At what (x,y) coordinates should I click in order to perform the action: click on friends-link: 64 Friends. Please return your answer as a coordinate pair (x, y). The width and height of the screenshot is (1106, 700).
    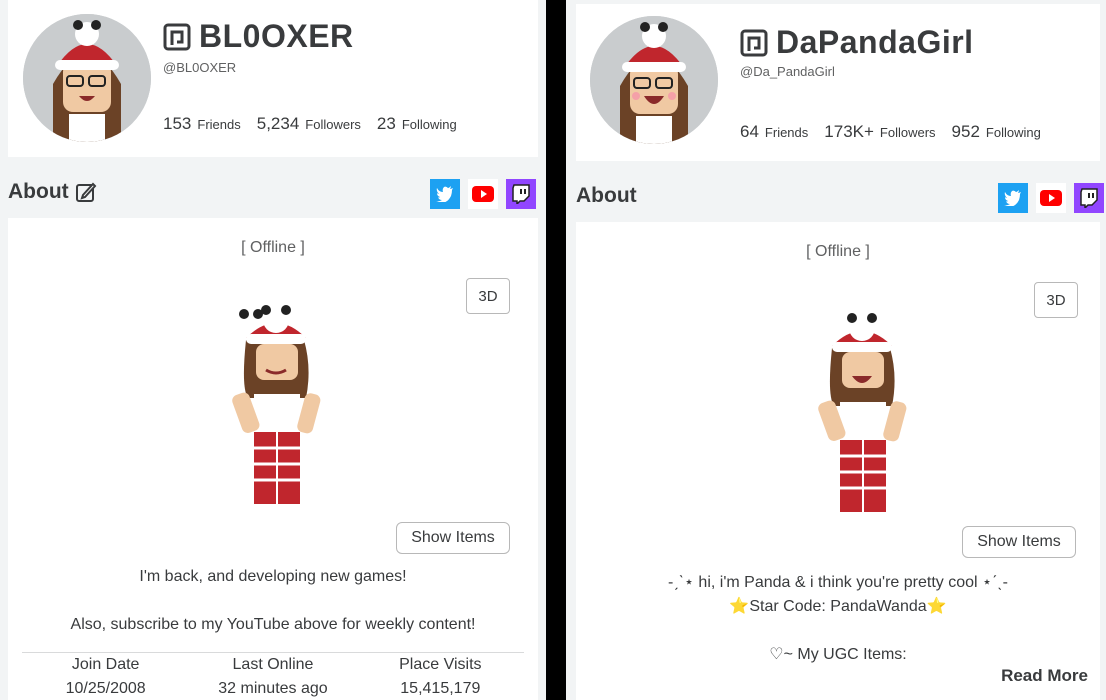
    Looking at the image, I should click on (774, 132).